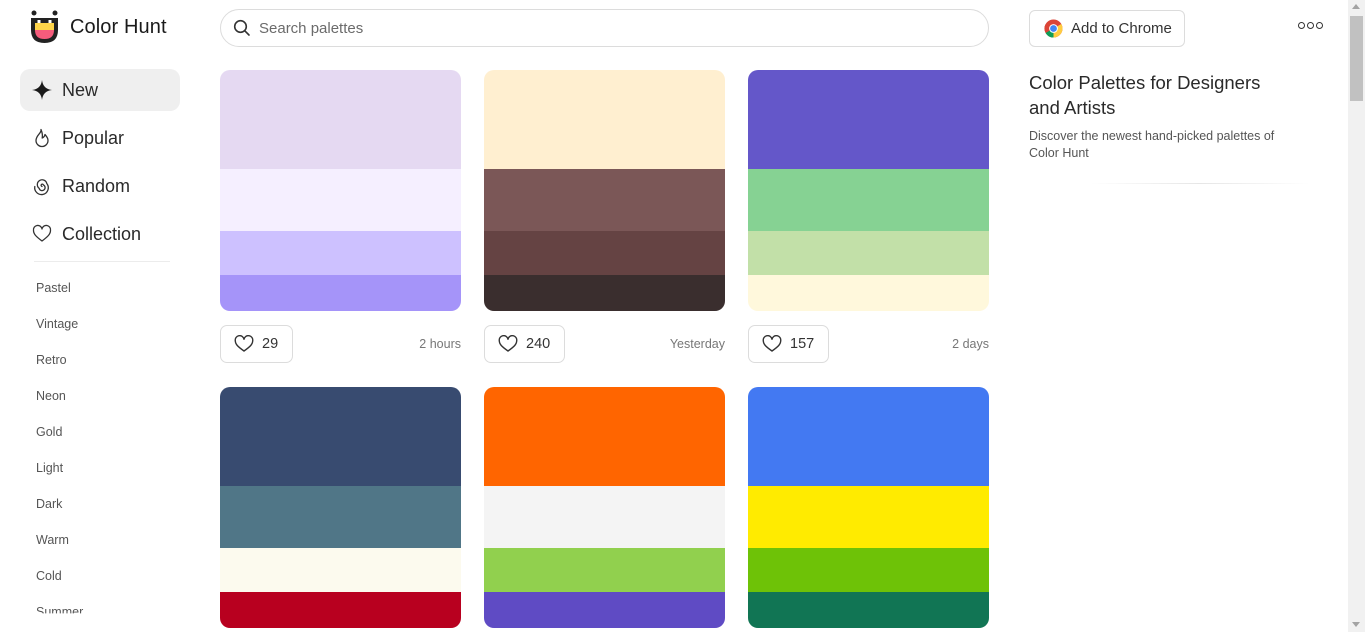  I want to click on tag-link: Neon, so click(51, 396).